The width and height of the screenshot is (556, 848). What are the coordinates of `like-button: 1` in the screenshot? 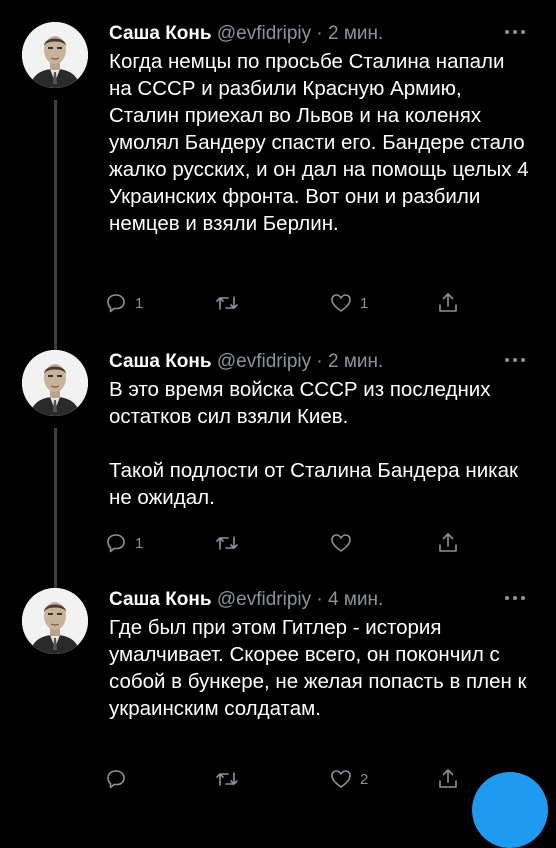 It's located at (348, 303).